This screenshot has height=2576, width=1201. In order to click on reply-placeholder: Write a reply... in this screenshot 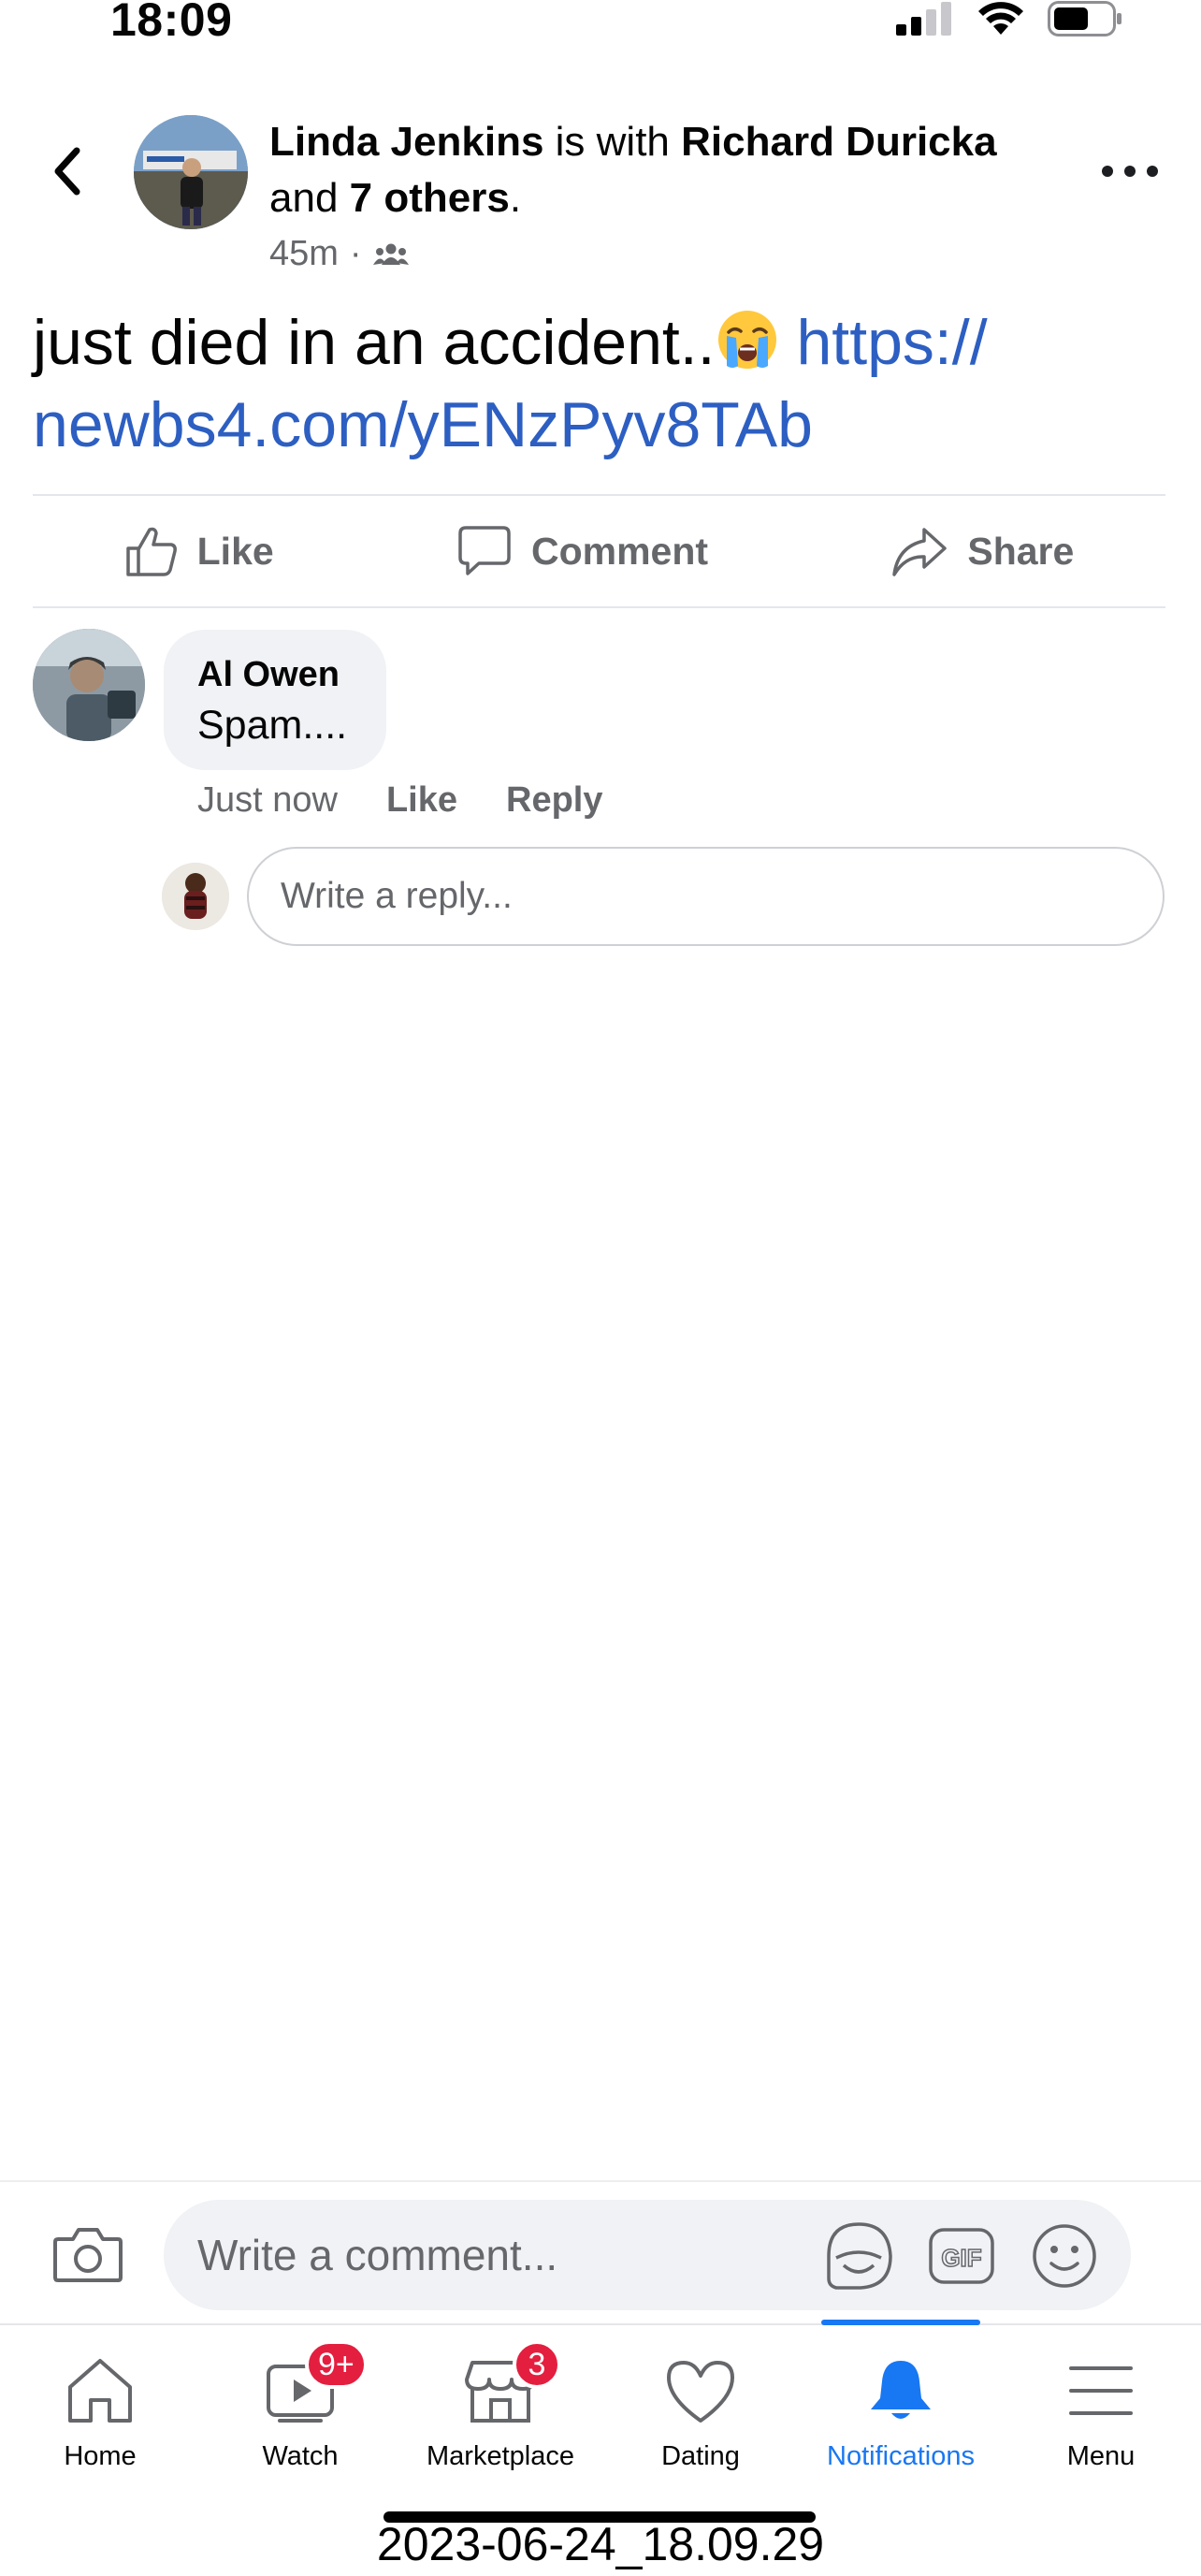, I will do `click(397, 896)`.